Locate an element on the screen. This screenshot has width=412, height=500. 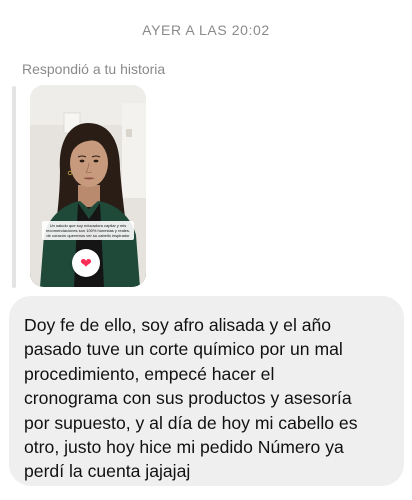
reply-indicator-bar is located at coordinates (14, 187).